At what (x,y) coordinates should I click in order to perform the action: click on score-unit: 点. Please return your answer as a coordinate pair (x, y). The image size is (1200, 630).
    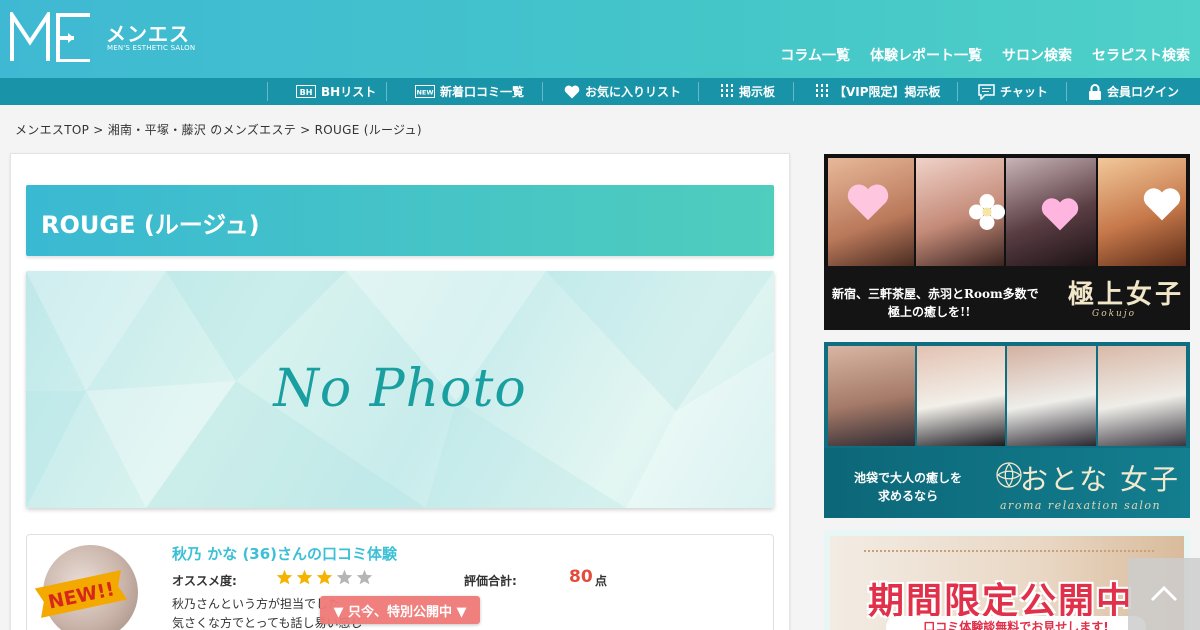
    Looking at the image, I should click on (601, 581).